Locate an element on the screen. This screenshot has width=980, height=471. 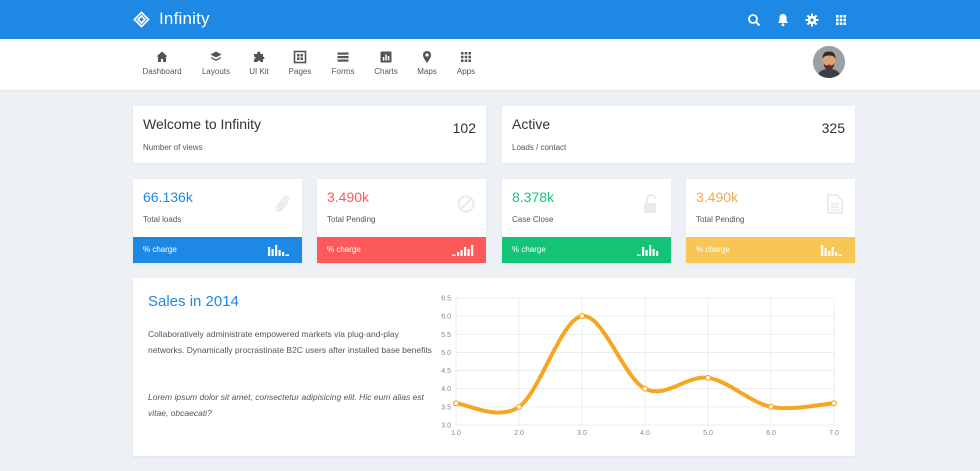
nav-item-dashboard: Dashboard is located at coordinates (162, 65).